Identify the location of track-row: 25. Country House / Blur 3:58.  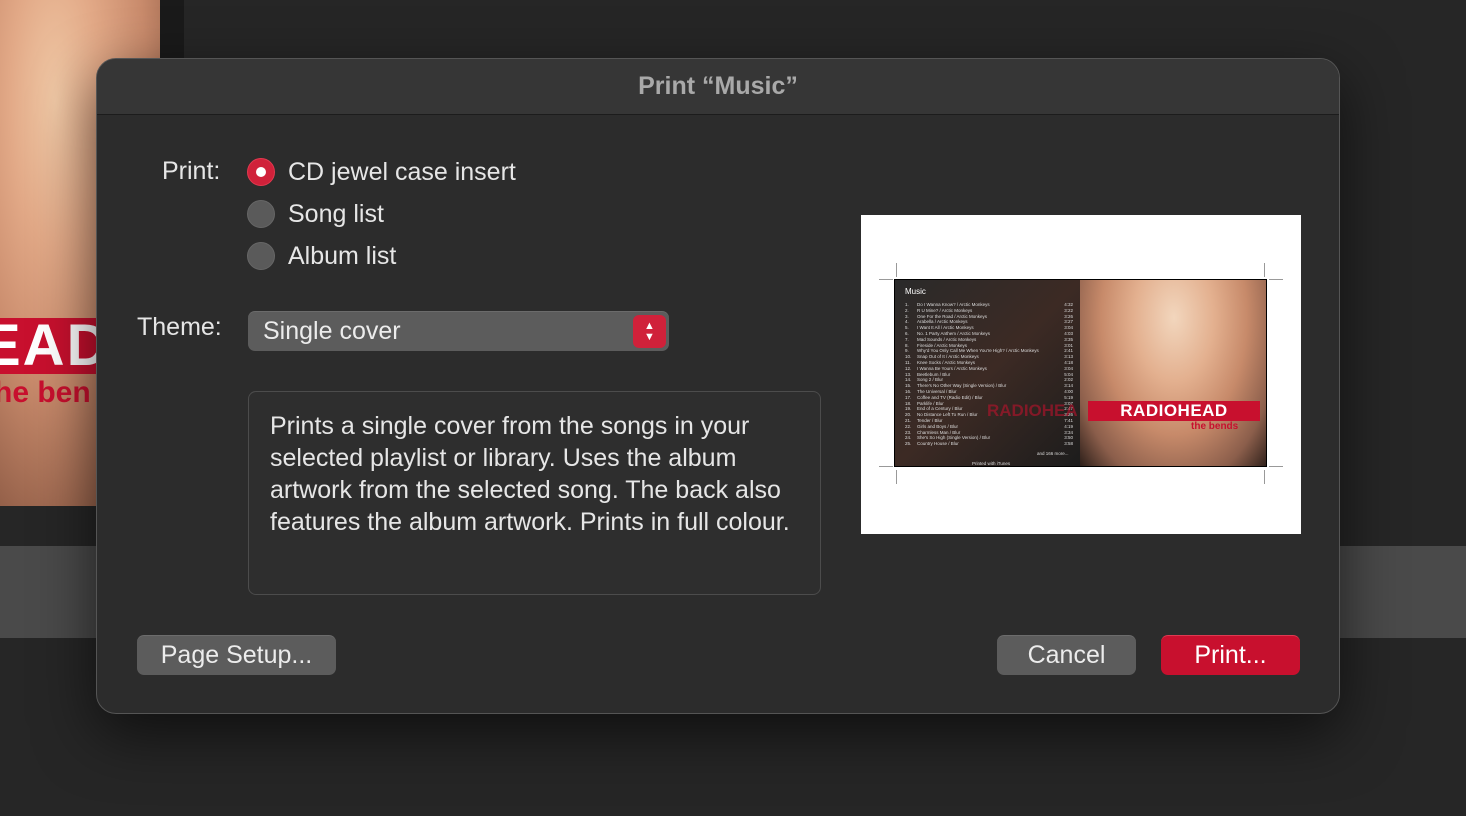
(989, 444).